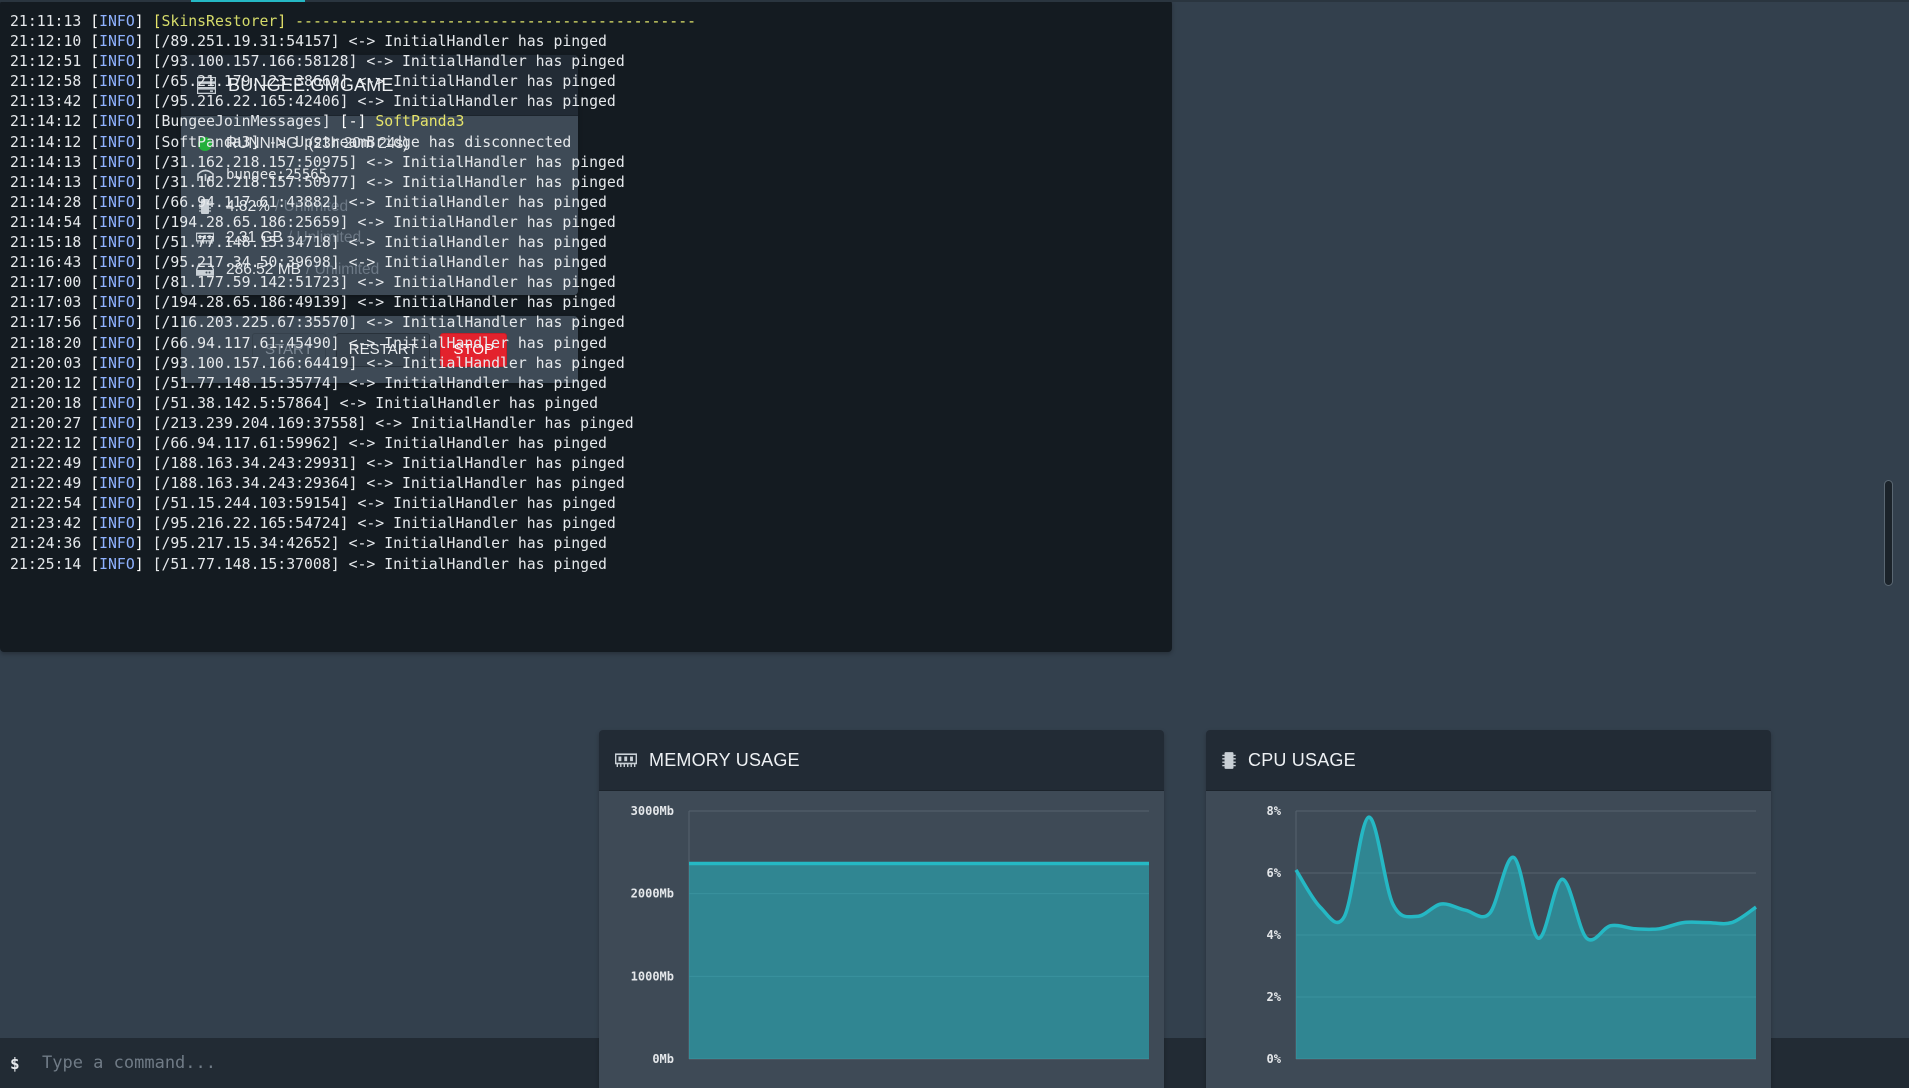 The image size is (1909, 1088). What do you see at coordinates (1274, 873) in the screenshot?
I see `cpu-ytick-label: 6%` at bounding box center [1274, 873].